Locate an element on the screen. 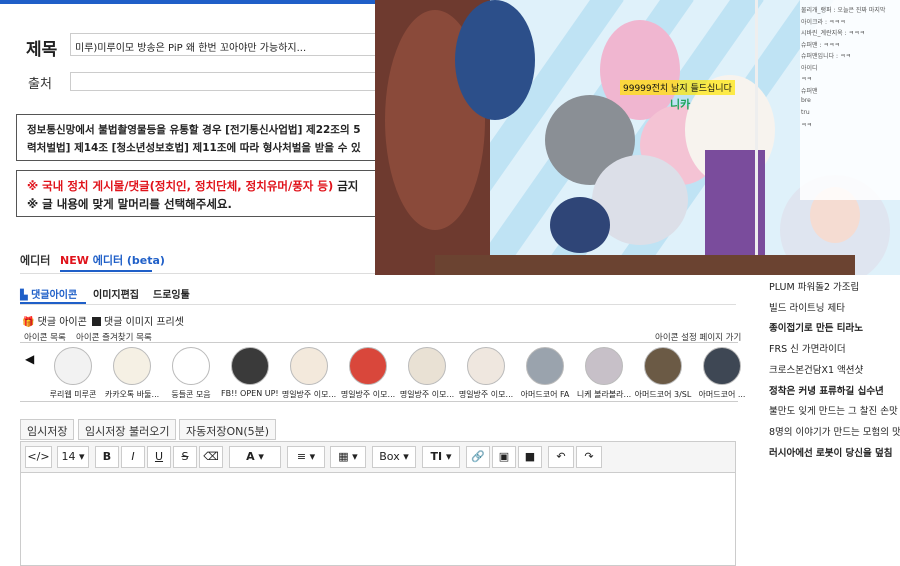 The width and height of the screenshot is (900, 566). tab-editor-beta-label: 에디터 (beta) is located at coordinates (128, 260).